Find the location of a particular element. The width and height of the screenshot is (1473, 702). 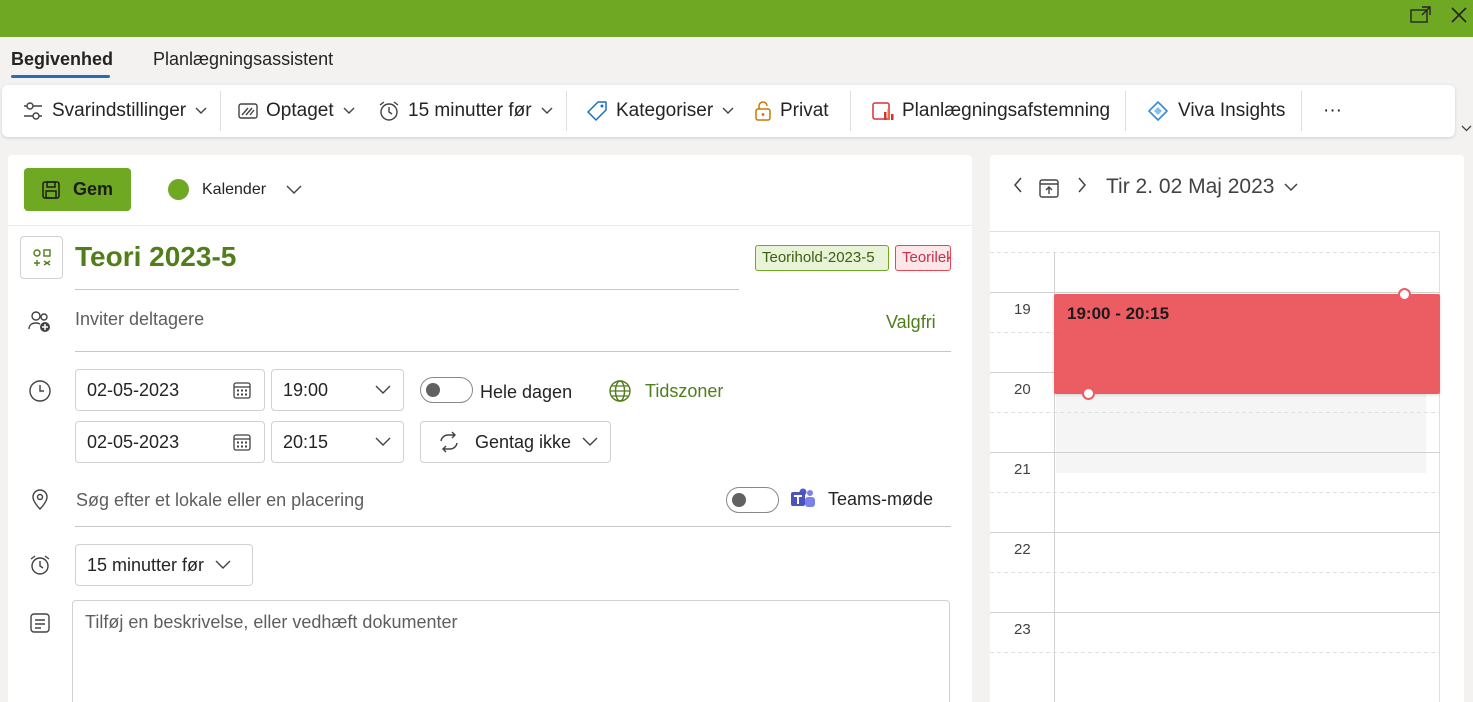

date-picker-dropdown: Tir 2. 02 Maj 2023 is located at coordinates (1202, 187).